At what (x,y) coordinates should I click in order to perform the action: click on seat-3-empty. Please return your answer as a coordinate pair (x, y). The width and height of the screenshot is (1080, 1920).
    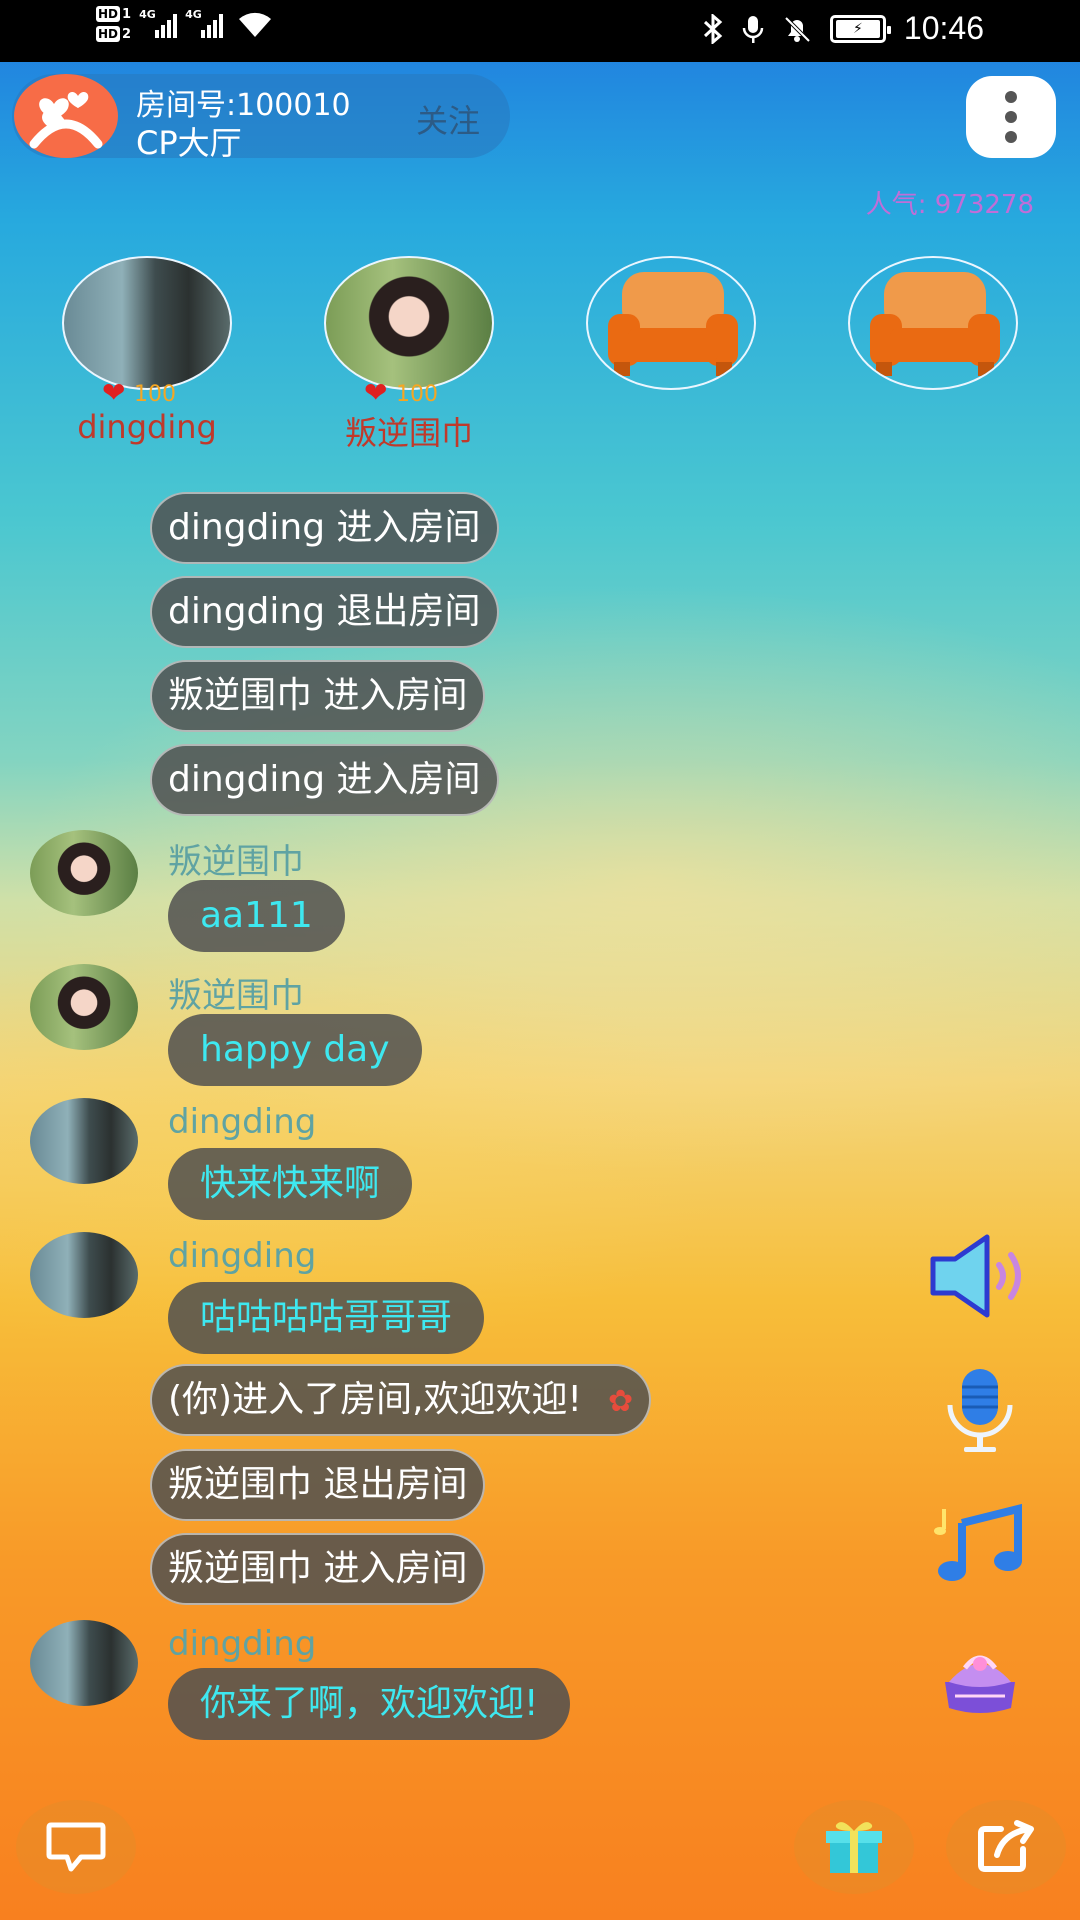
    Looking at the image, I should click on (671, 323).